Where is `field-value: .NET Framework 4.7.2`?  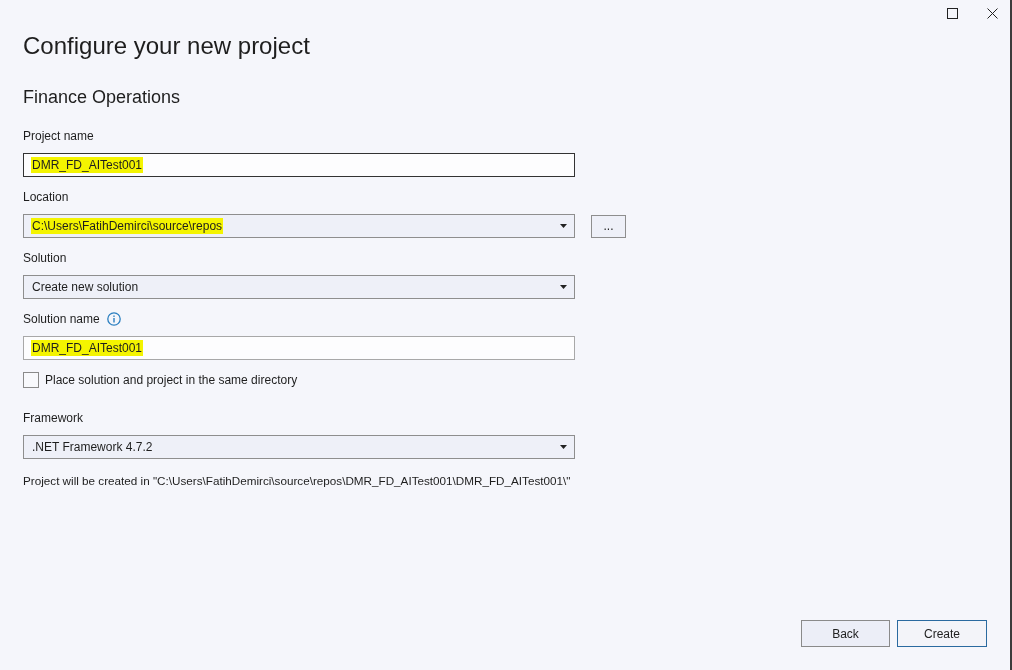 field-value: .NET Framework 4.7.2 is located at coordinates (92, 447).